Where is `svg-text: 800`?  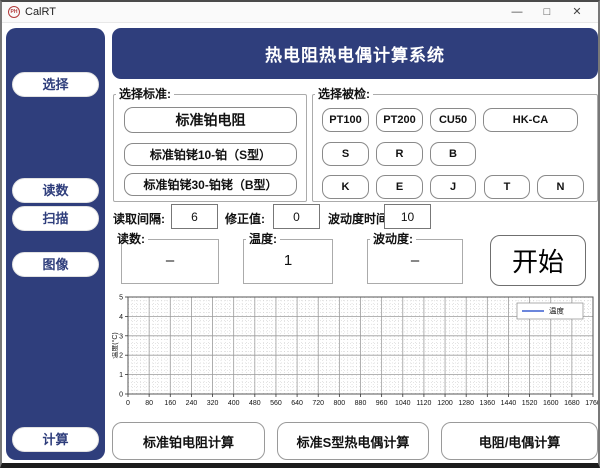
svg-text: 800 is located at coordinates (340, 403).